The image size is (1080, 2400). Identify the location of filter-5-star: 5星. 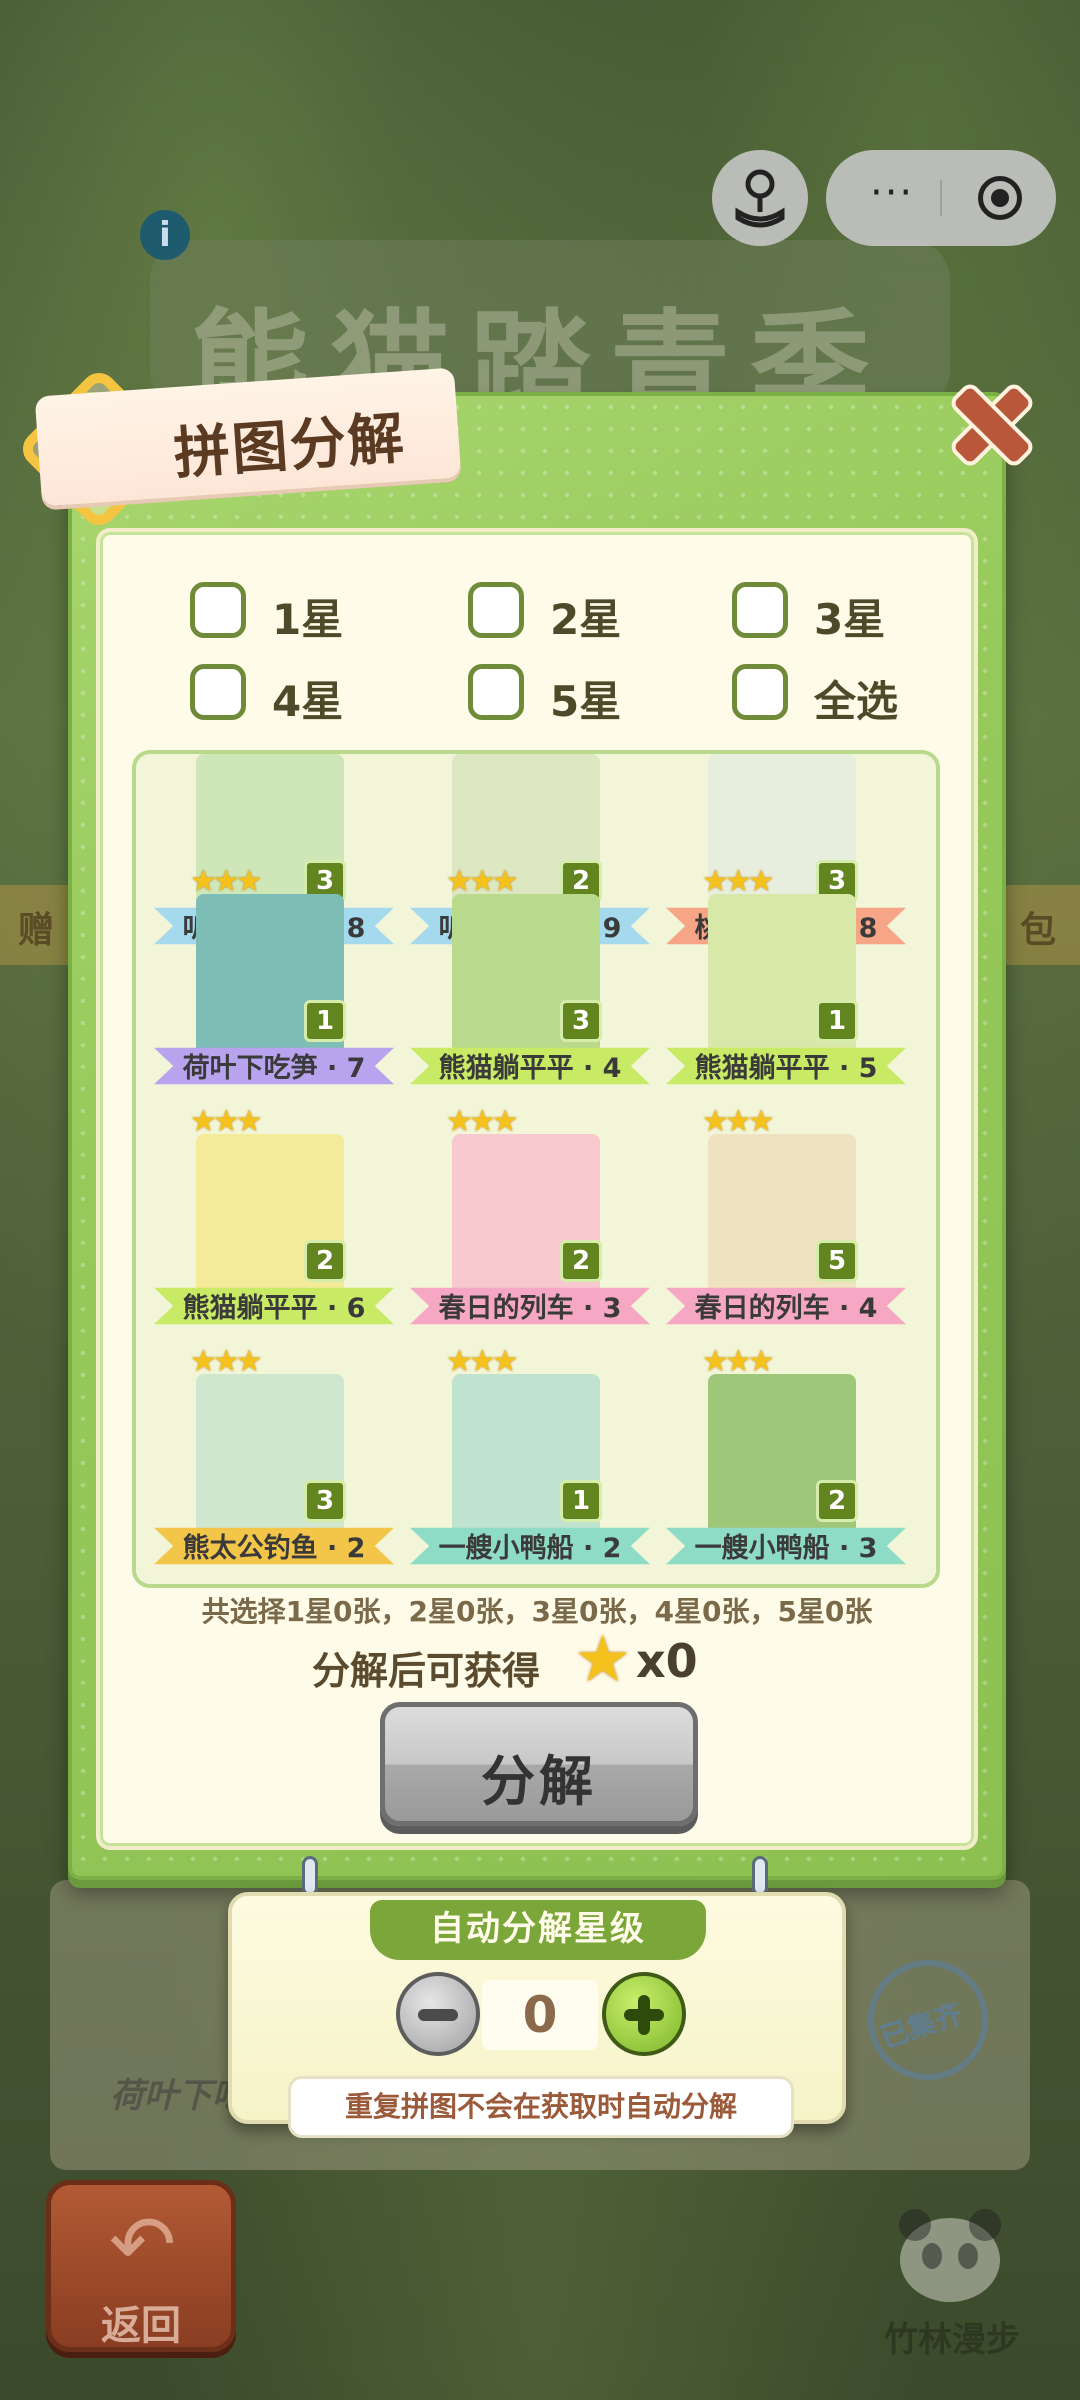
(553, 695).